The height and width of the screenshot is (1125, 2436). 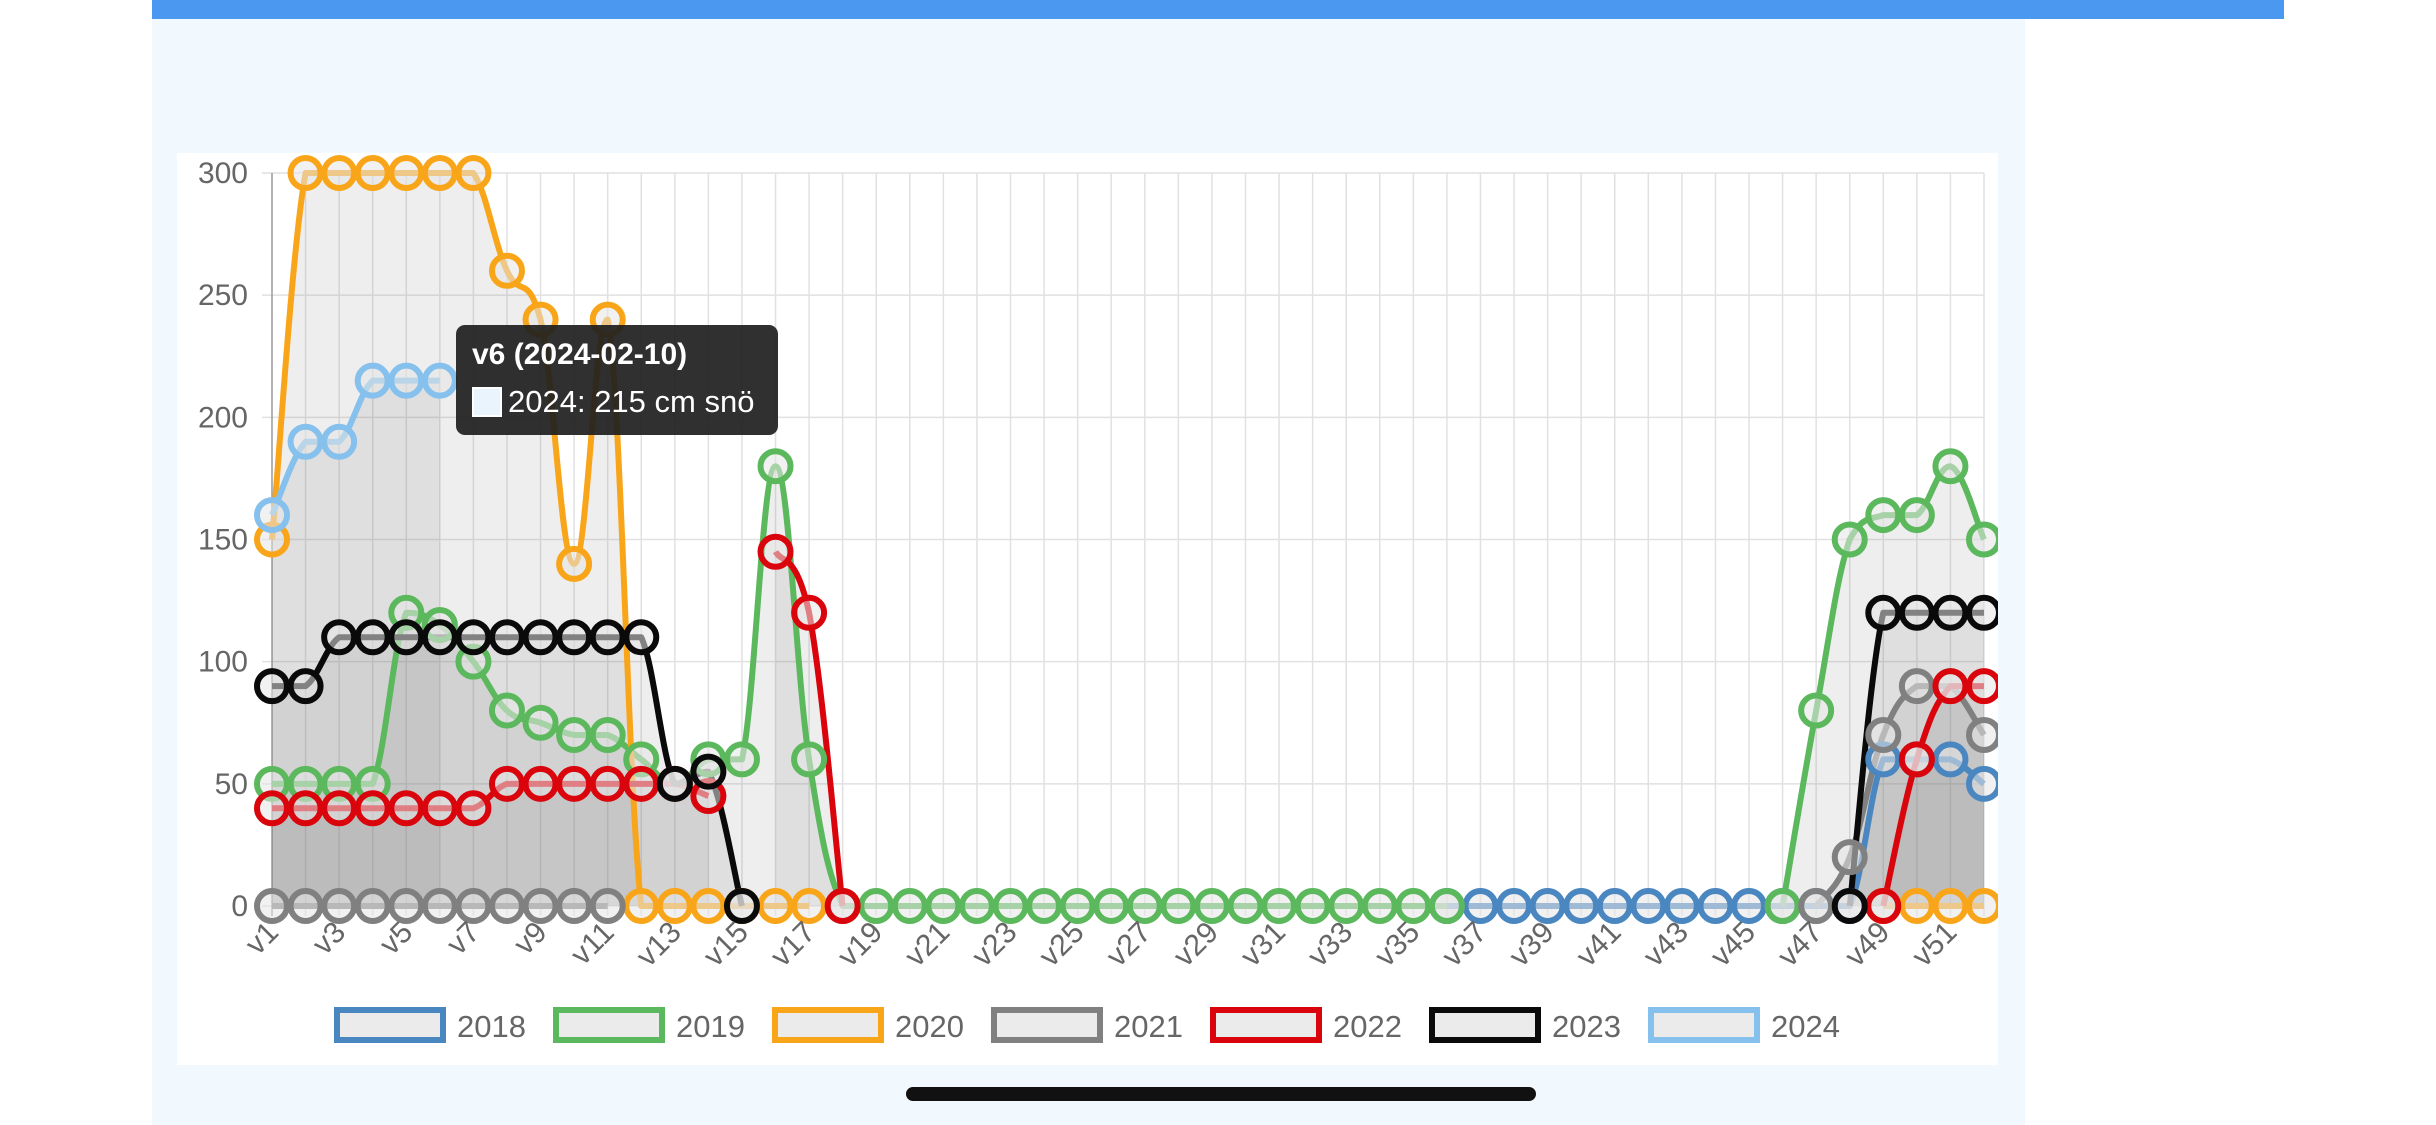 I want to click on chart-tooltip: v6 (2024-02-10) 2024: 215 cm snö, so click(x=617, y=380).